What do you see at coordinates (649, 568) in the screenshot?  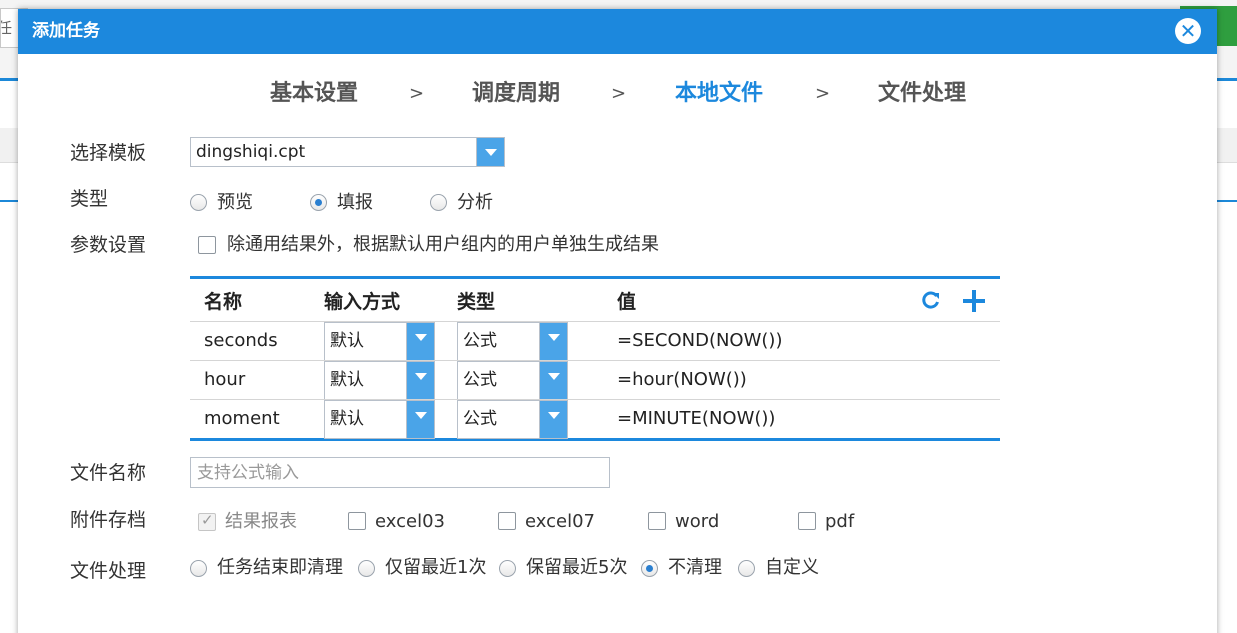 I see `file-handling-radio-no-clean` at bounding box center [649, 568].